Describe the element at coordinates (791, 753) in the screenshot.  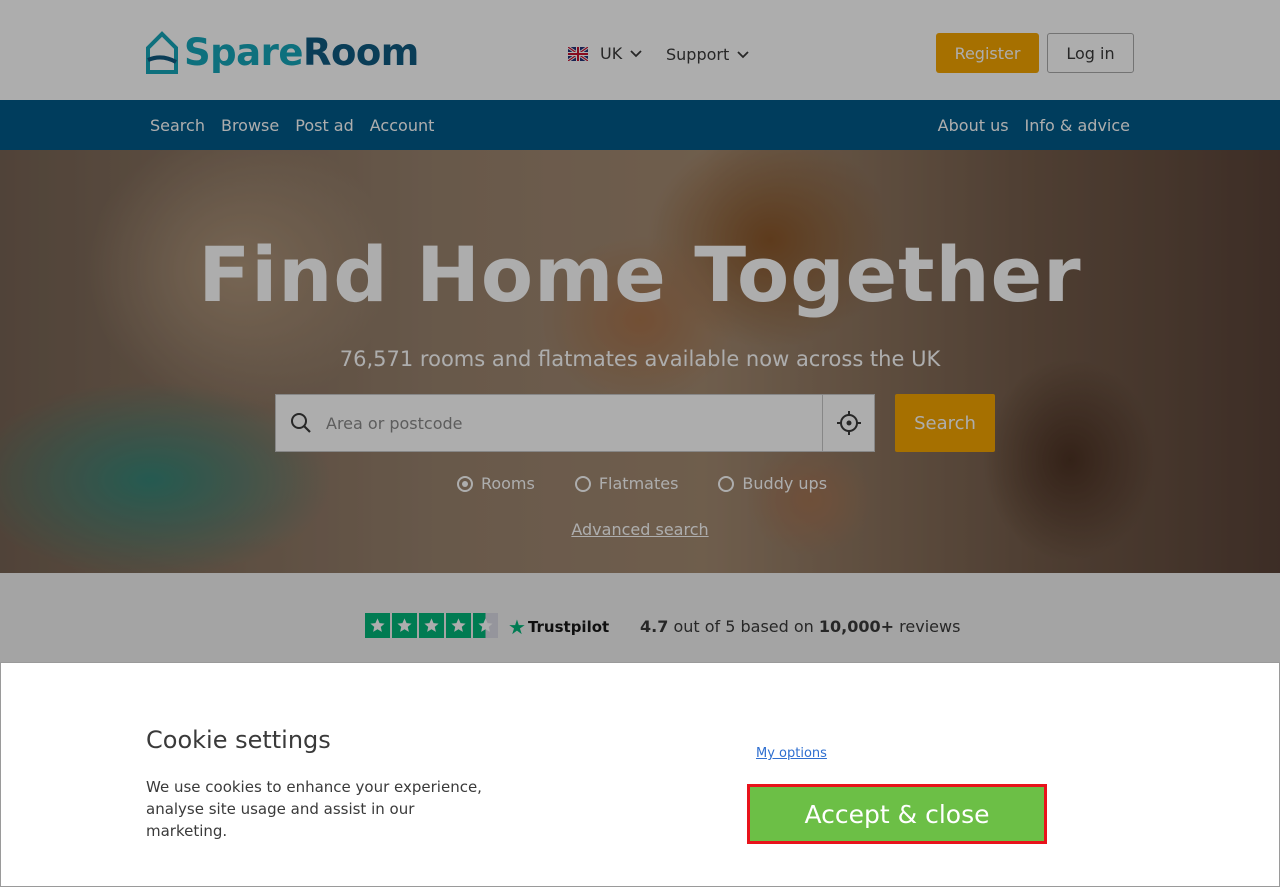
I see `my-options-link: My options` at that location.